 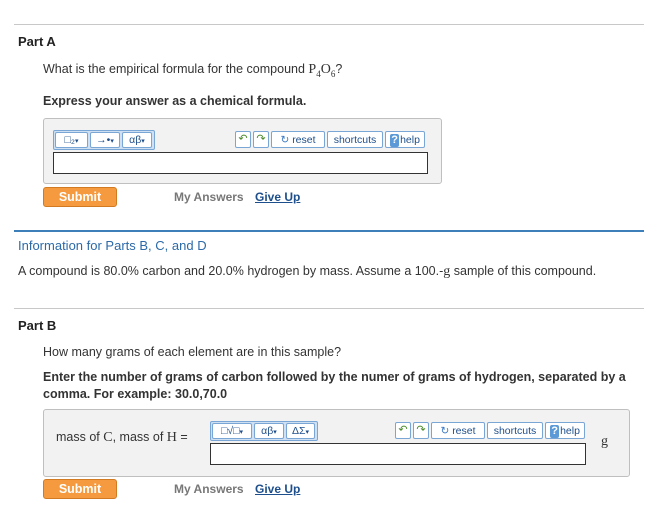 I want to click on part-a-give-up-link: Give Up, so click(x=277, y=197).